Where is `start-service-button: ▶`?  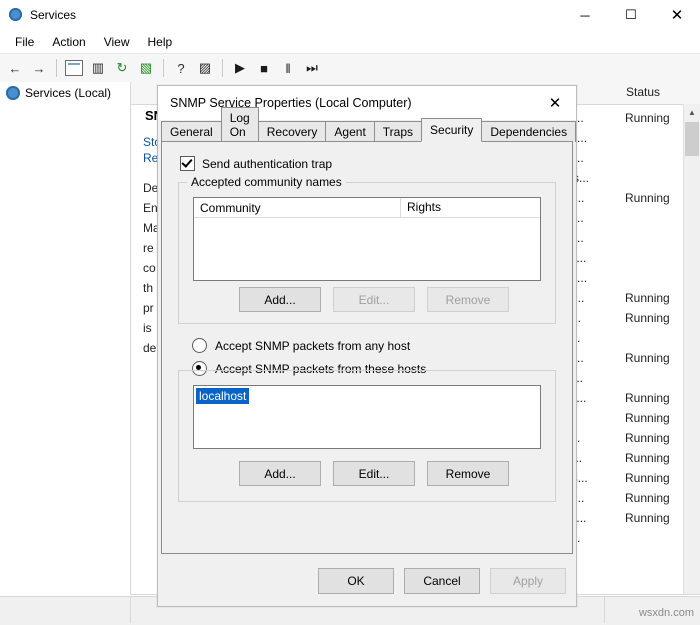
start-service-button: ▶ is located at coordinates (240, 68).